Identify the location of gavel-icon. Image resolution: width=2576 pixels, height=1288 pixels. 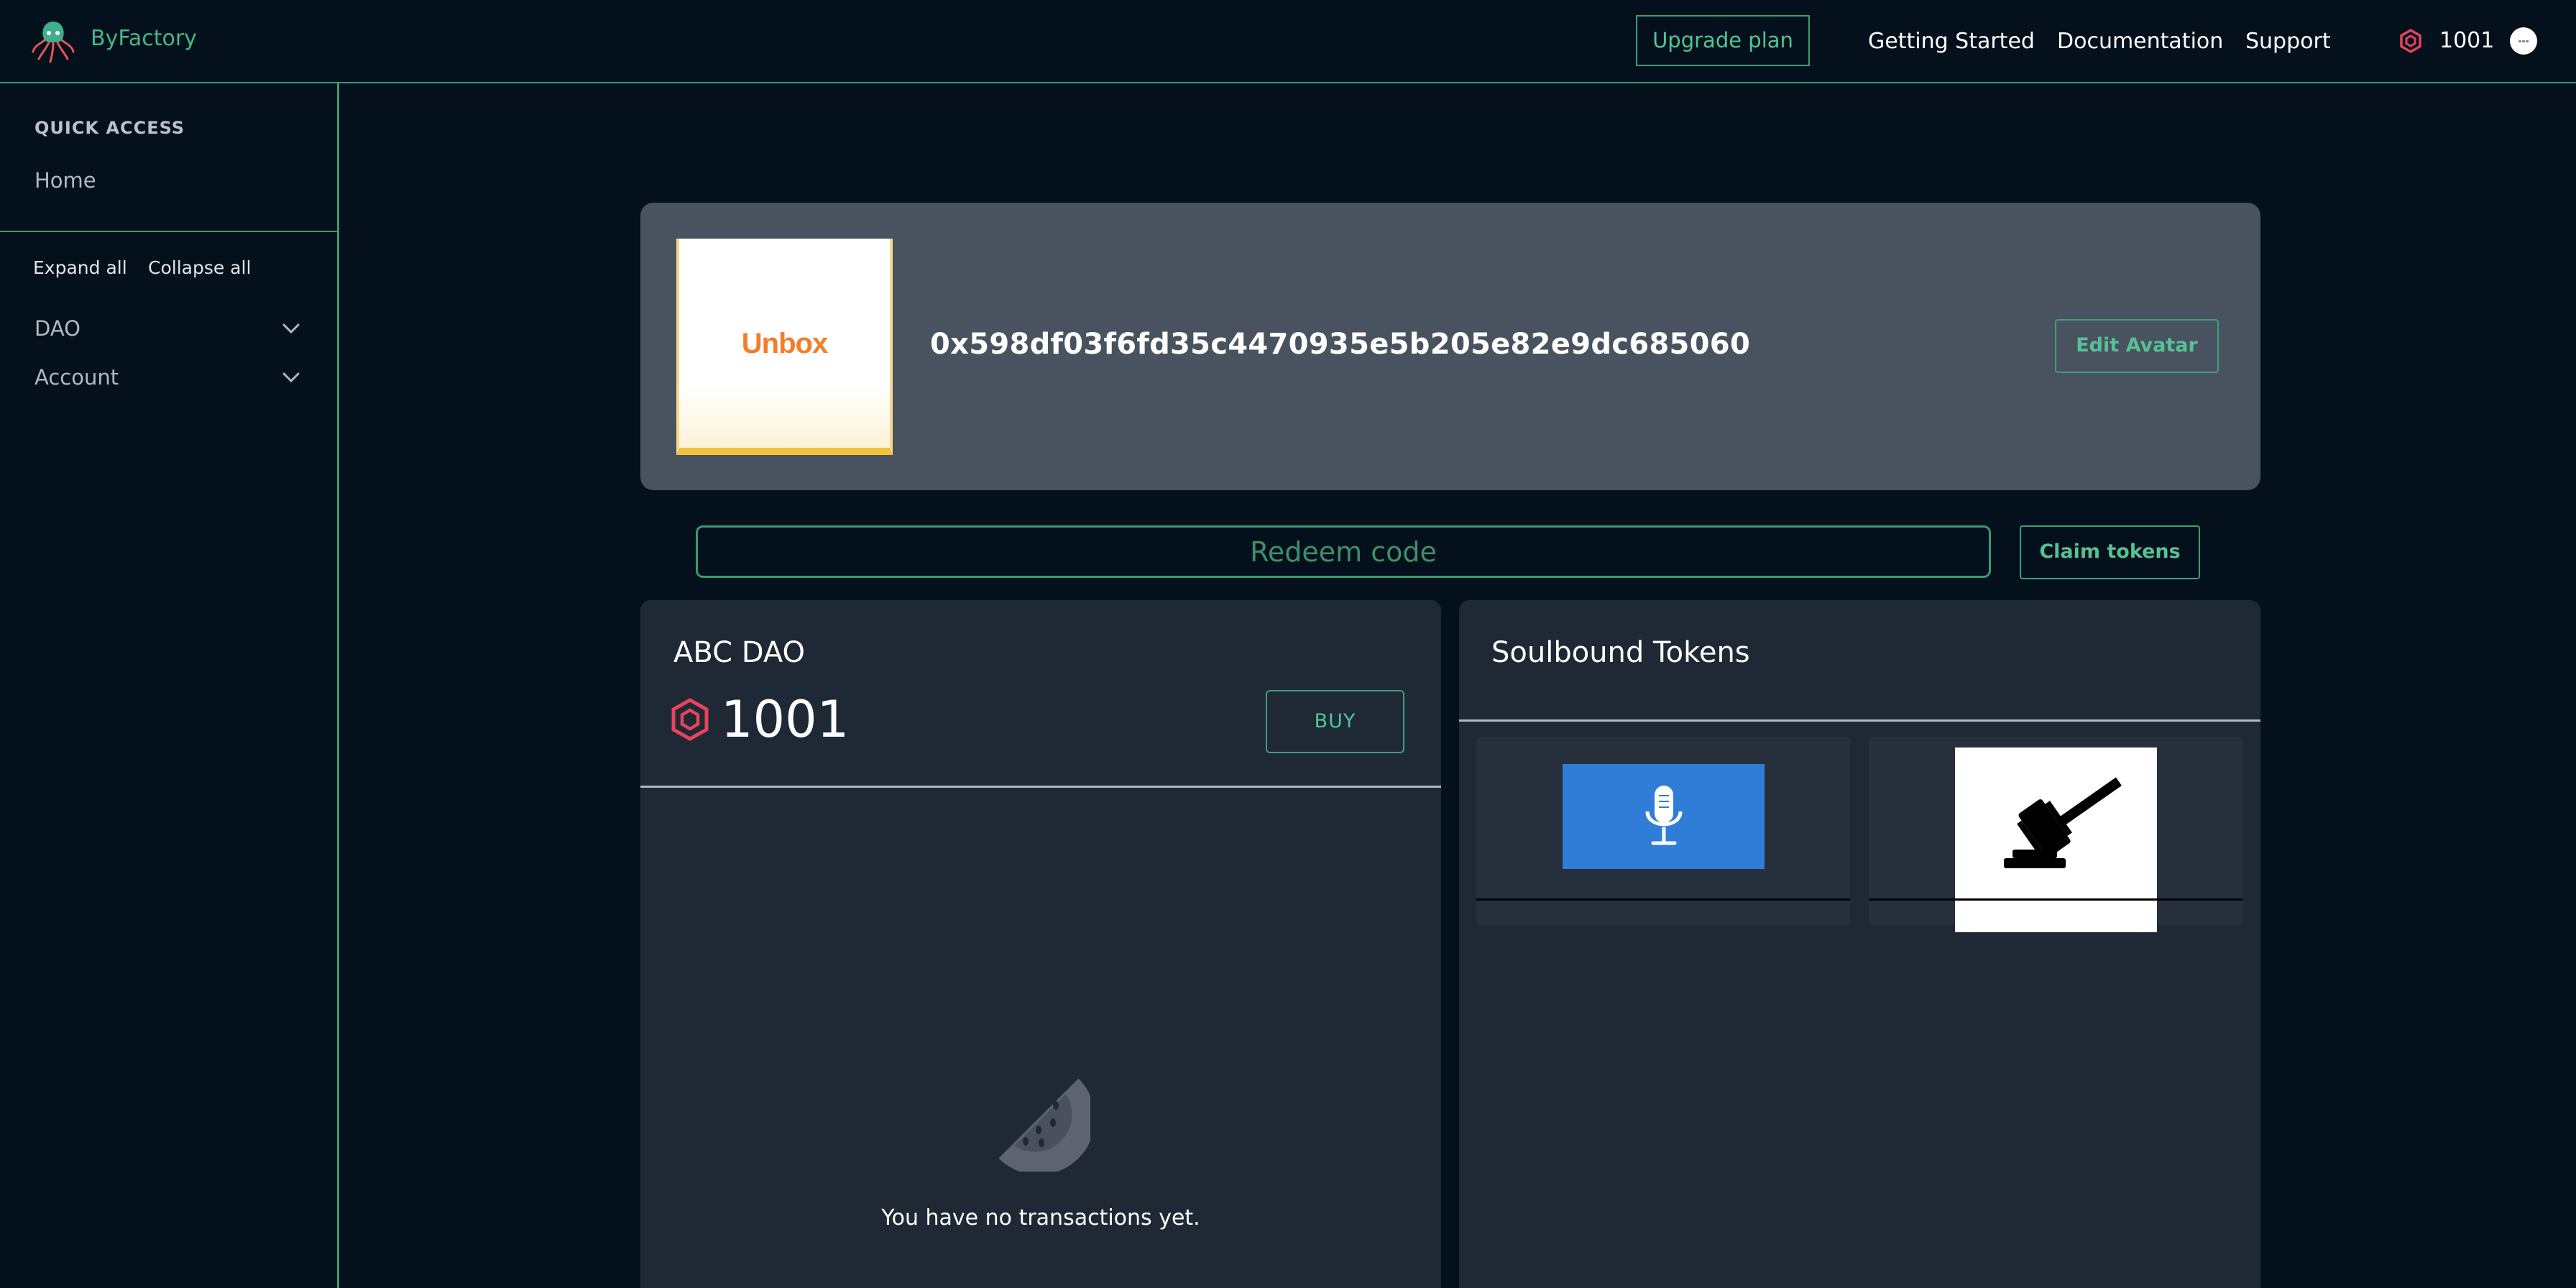
(2063, 822).